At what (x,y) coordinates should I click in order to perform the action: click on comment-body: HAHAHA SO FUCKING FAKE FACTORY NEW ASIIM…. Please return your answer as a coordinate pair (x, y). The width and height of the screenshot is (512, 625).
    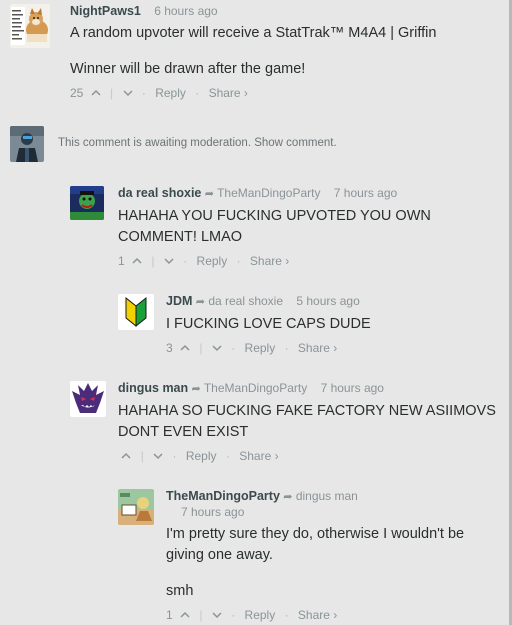
    Looking at the image, I should click on (308, 422).